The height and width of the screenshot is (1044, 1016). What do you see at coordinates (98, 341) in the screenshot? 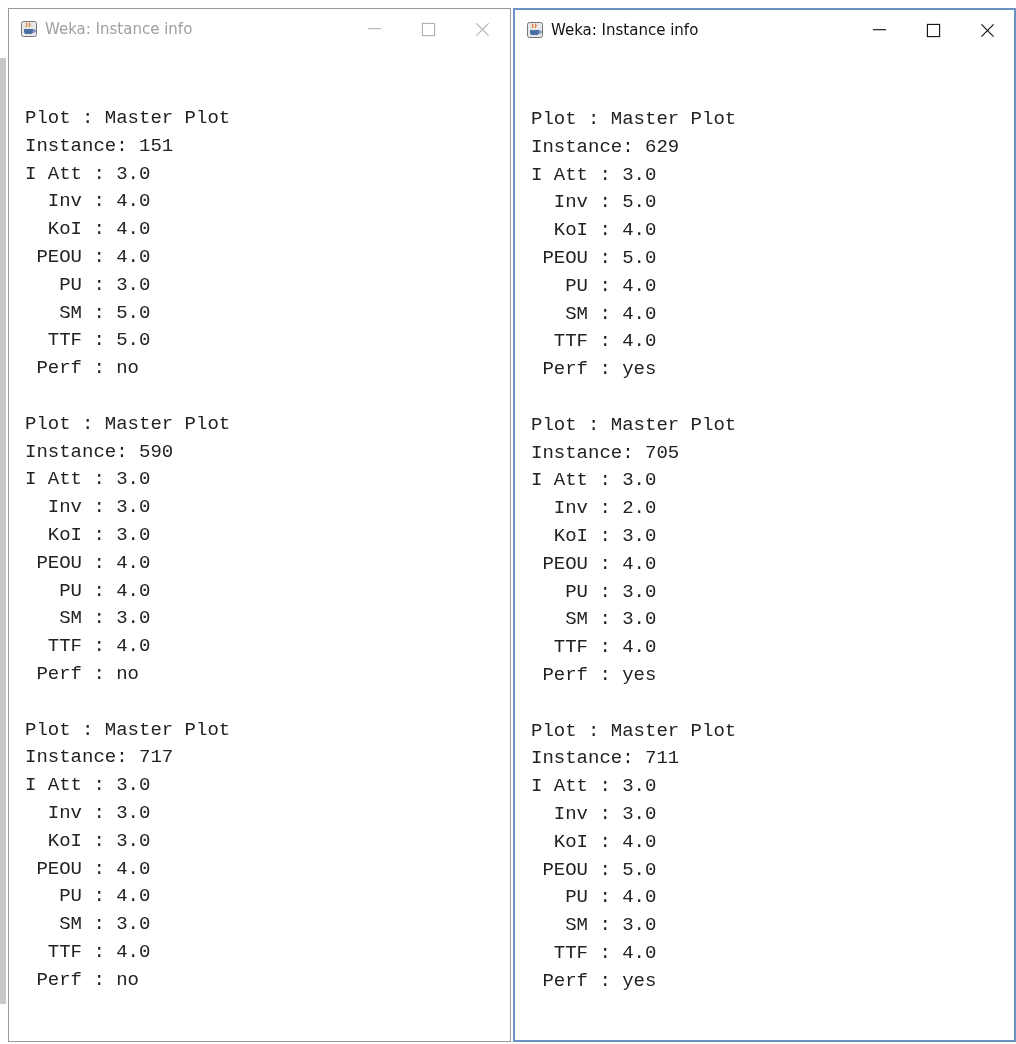
I see `info-line: TTF : 5.0` at bounding box center [98, 341].